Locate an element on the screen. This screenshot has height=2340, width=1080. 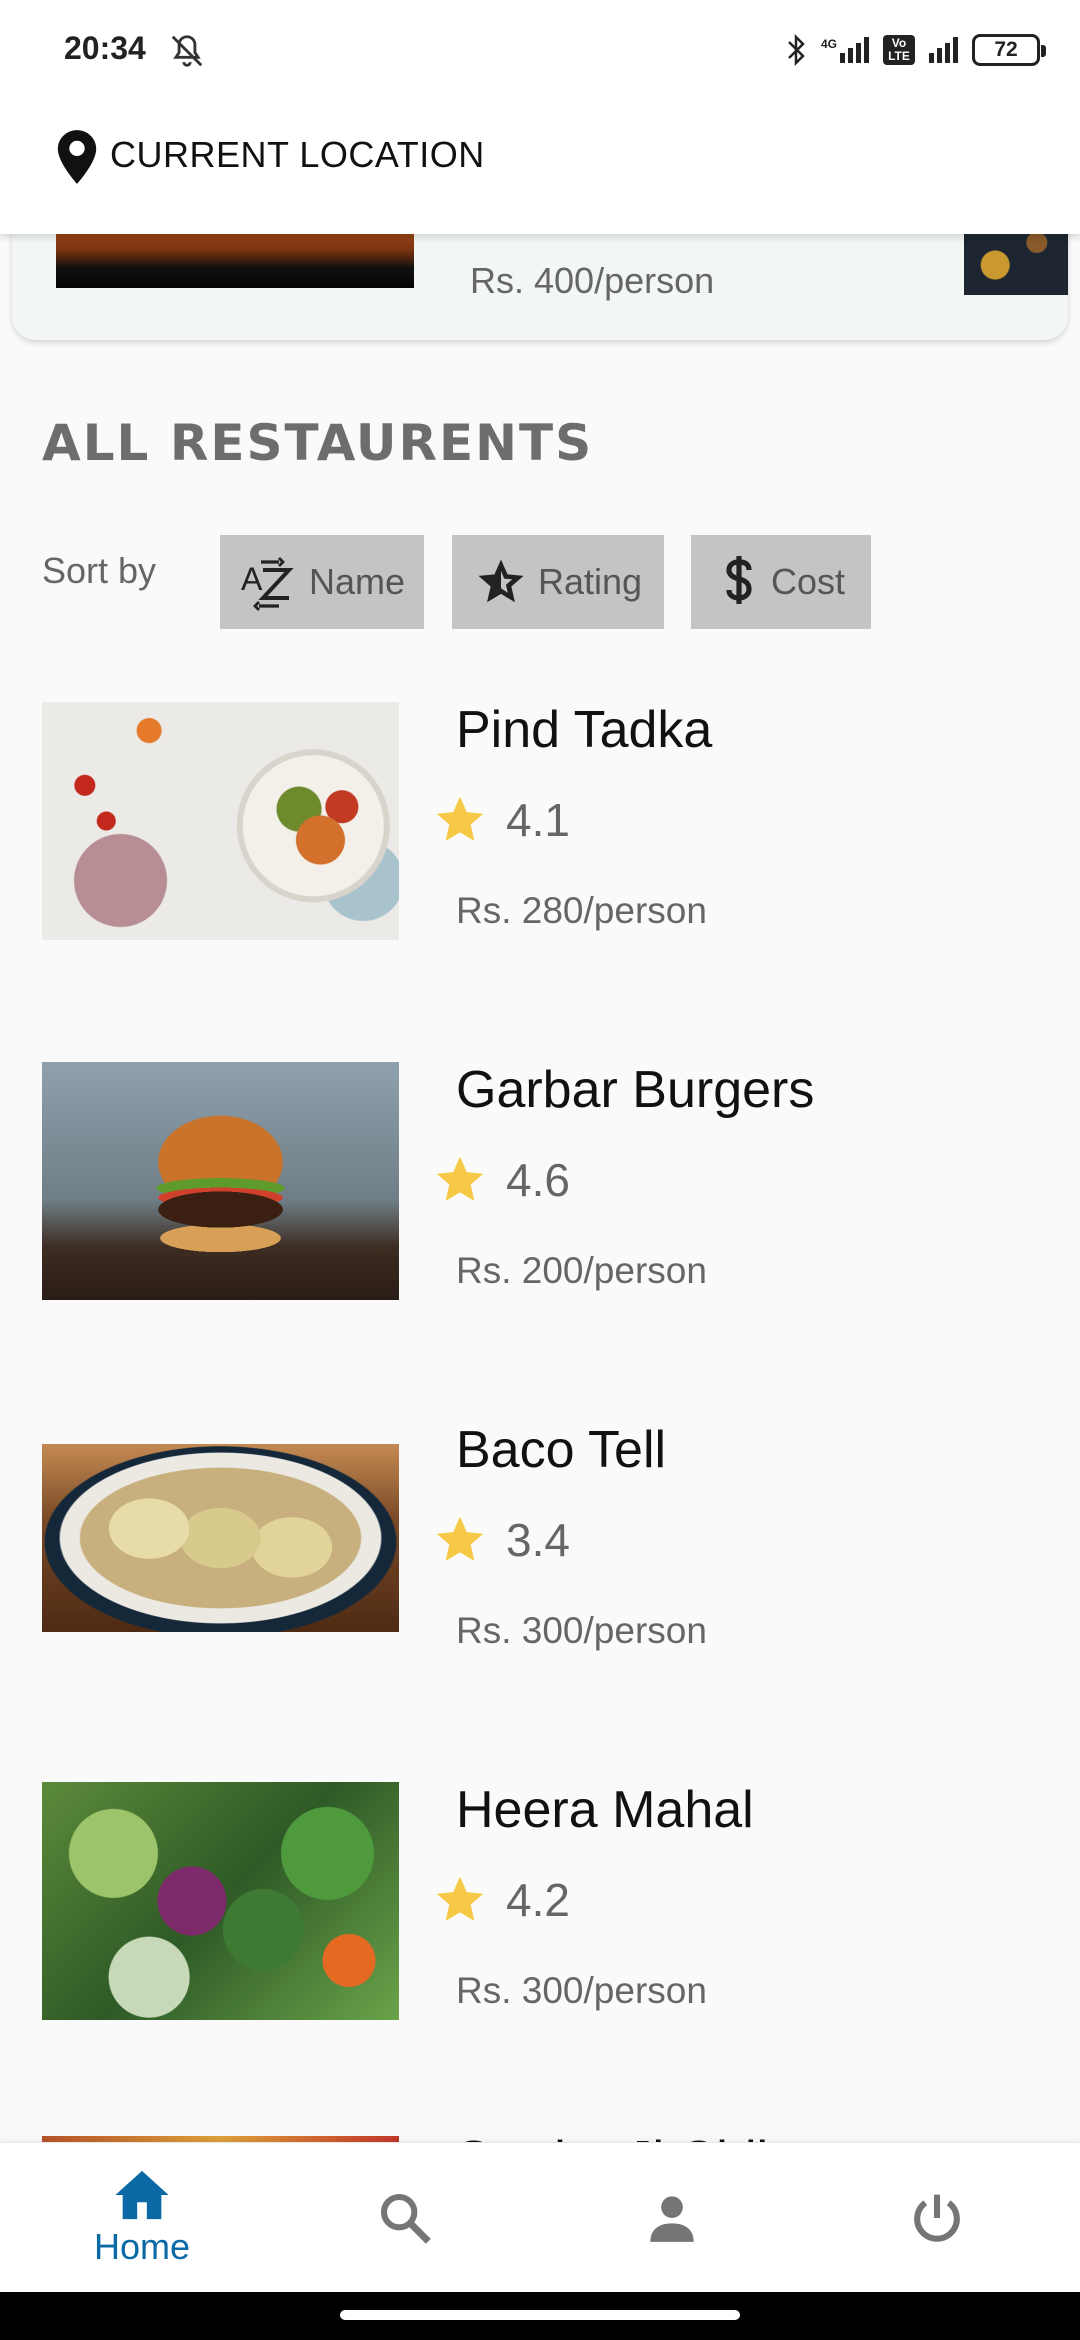
nav-search is located at coordinates (405, 2218).